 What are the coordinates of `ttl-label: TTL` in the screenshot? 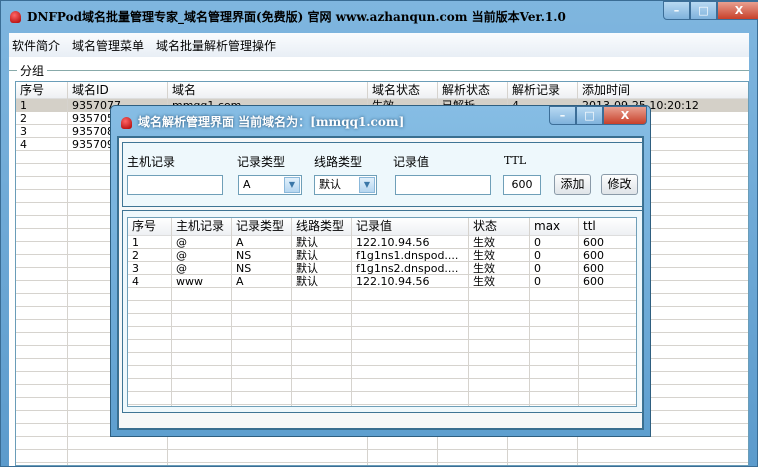 It's located at (515, 160).